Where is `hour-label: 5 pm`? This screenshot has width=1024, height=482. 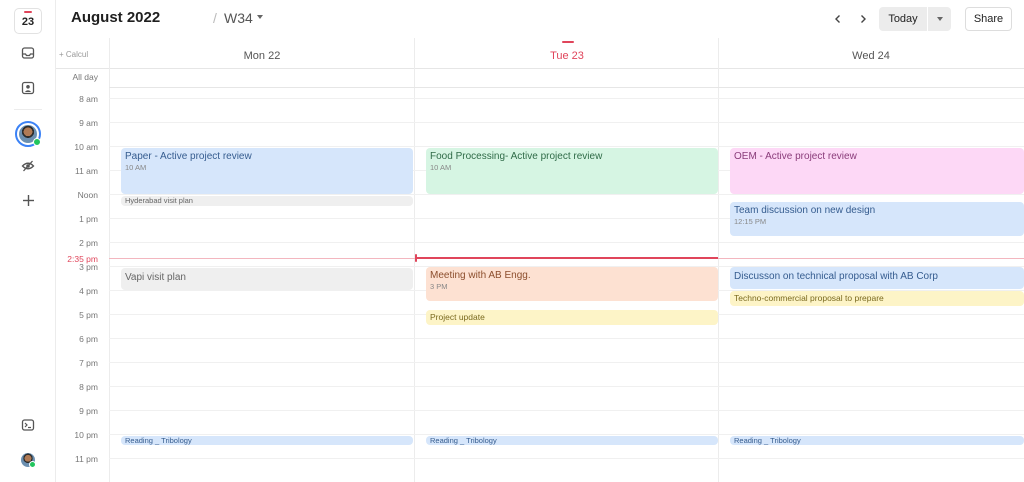 hour-label: 5 pm is located at coordinates (88, 315).